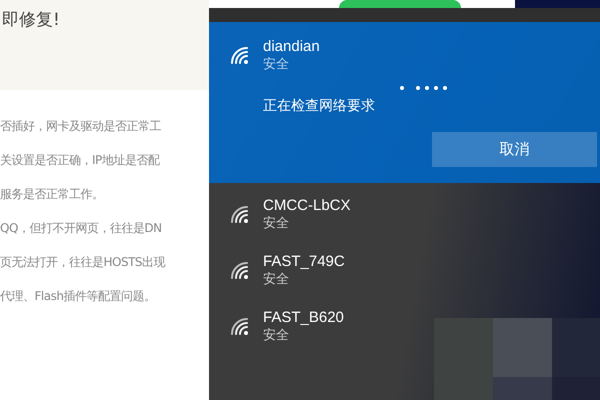 Image resolution: width=600 pixels, height=400 pixels. I want to click on network-name: FAST_749C, so click(304, 261).